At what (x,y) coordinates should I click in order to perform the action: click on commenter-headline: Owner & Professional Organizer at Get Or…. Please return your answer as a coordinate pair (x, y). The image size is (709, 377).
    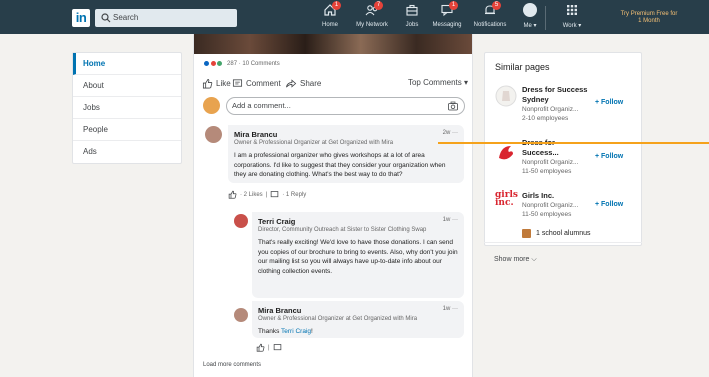
    Looking at the image, I should click on (314, 143).